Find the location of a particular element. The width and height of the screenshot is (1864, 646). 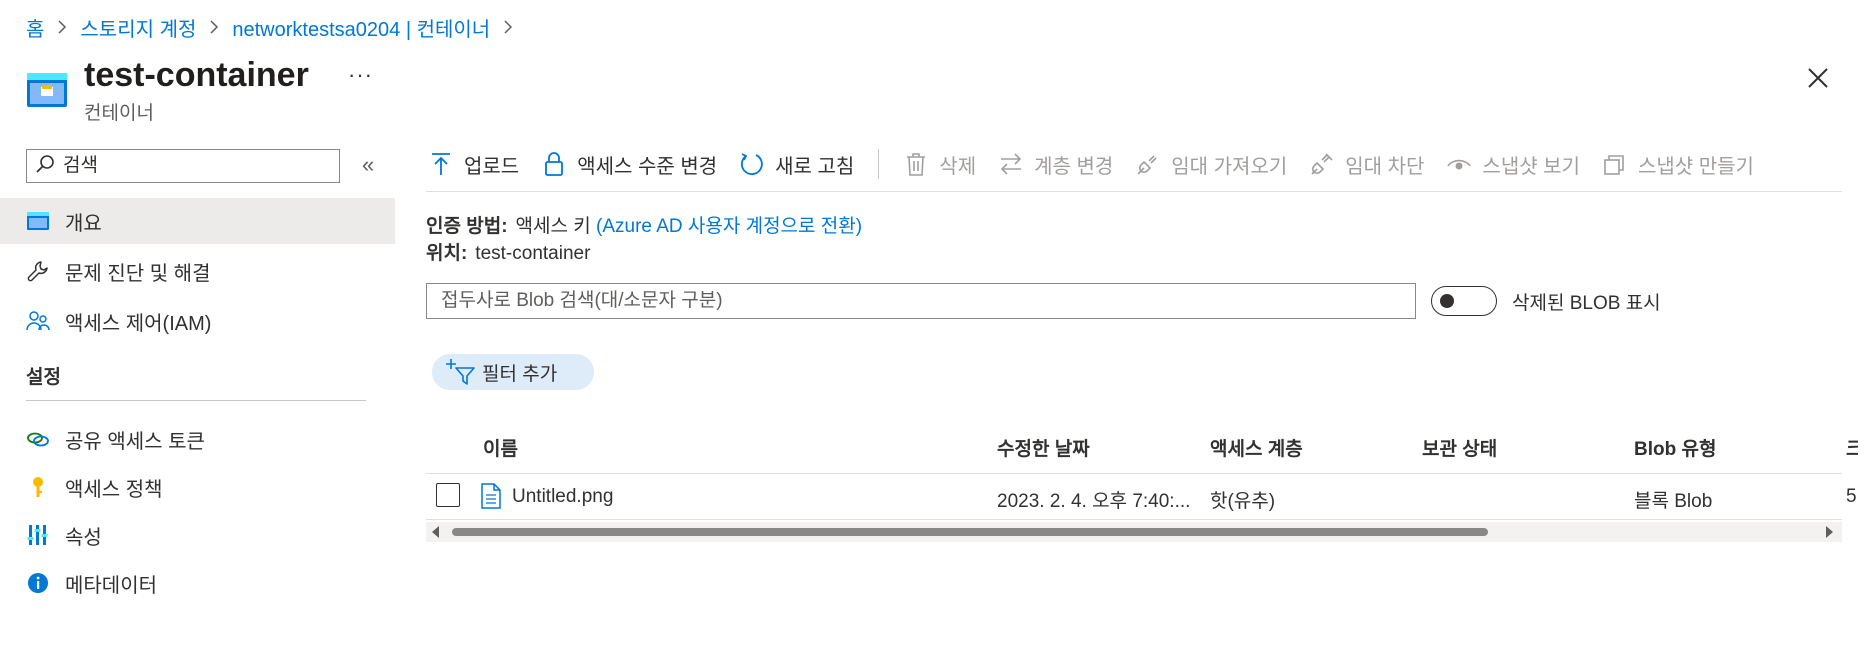

blob-type: 블록 Blob is located at coordinates (1673, 501).